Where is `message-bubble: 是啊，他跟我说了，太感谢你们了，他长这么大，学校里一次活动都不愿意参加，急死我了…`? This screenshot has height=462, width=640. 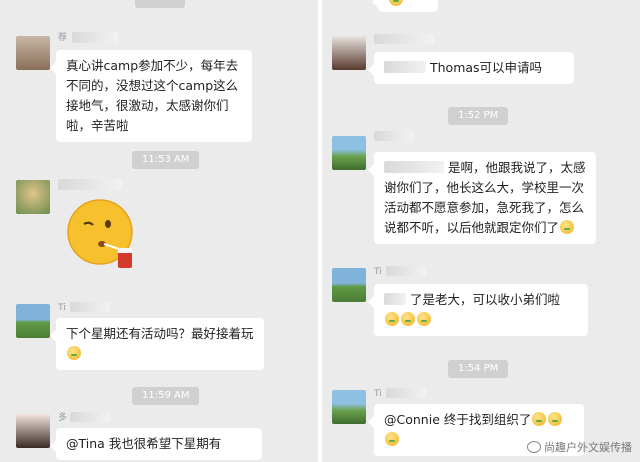
message-bubble: 是啊，他跟我说了，太感谢你们了，他长这么大，学校里一次活动都不愿意参加，急死我了… is located at coordinates (482, 198).